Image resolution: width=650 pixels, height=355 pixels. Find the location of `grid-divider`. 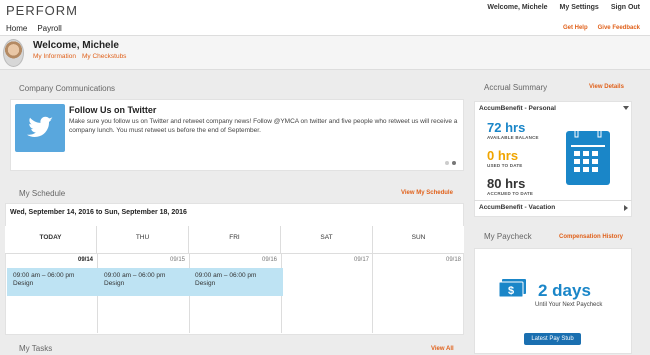

grid-divider is located at coordinates (372, 293).